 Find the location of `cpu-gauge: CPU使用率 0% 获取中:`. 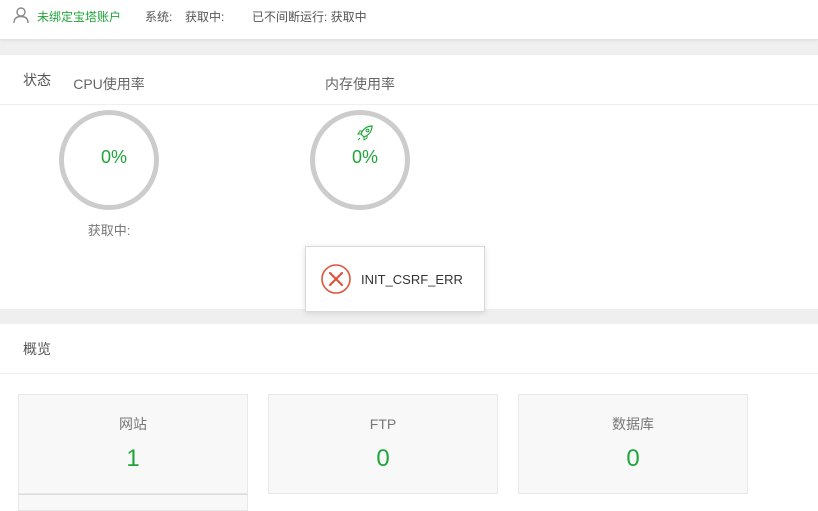

cpu-gauge: CPU使用率 0% 获取中: is located at coordinates (109, 164).